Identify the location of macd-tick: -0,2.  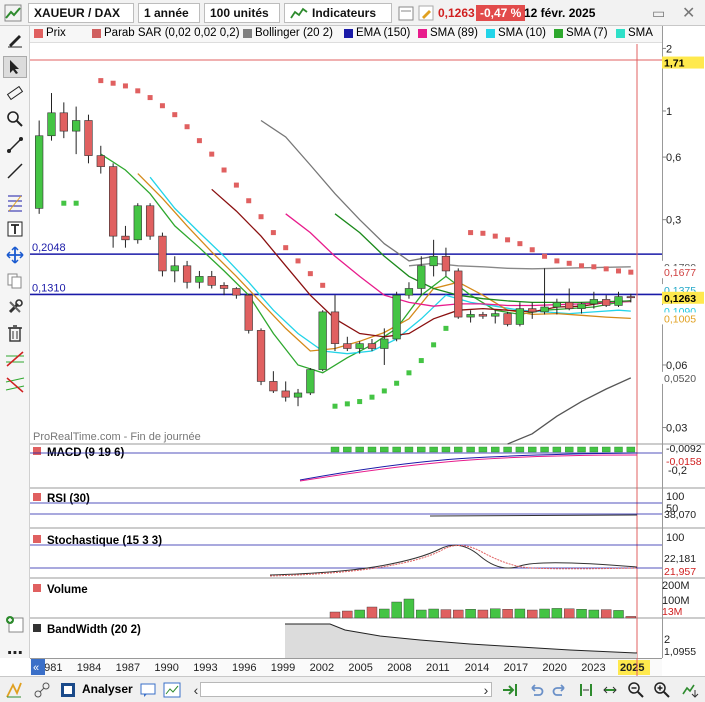
(677, 471).